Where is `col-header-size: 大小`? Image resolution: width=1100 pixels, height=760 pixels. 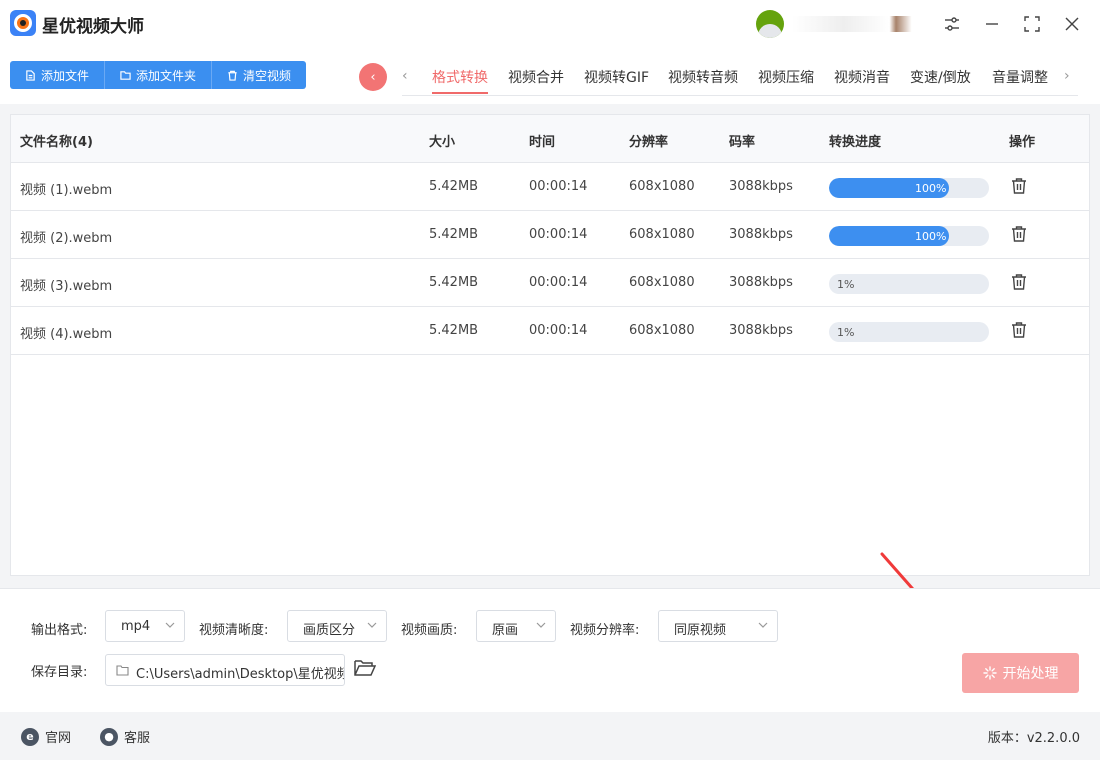 col-header-size: 大小 is located at coordinates (442, 142).